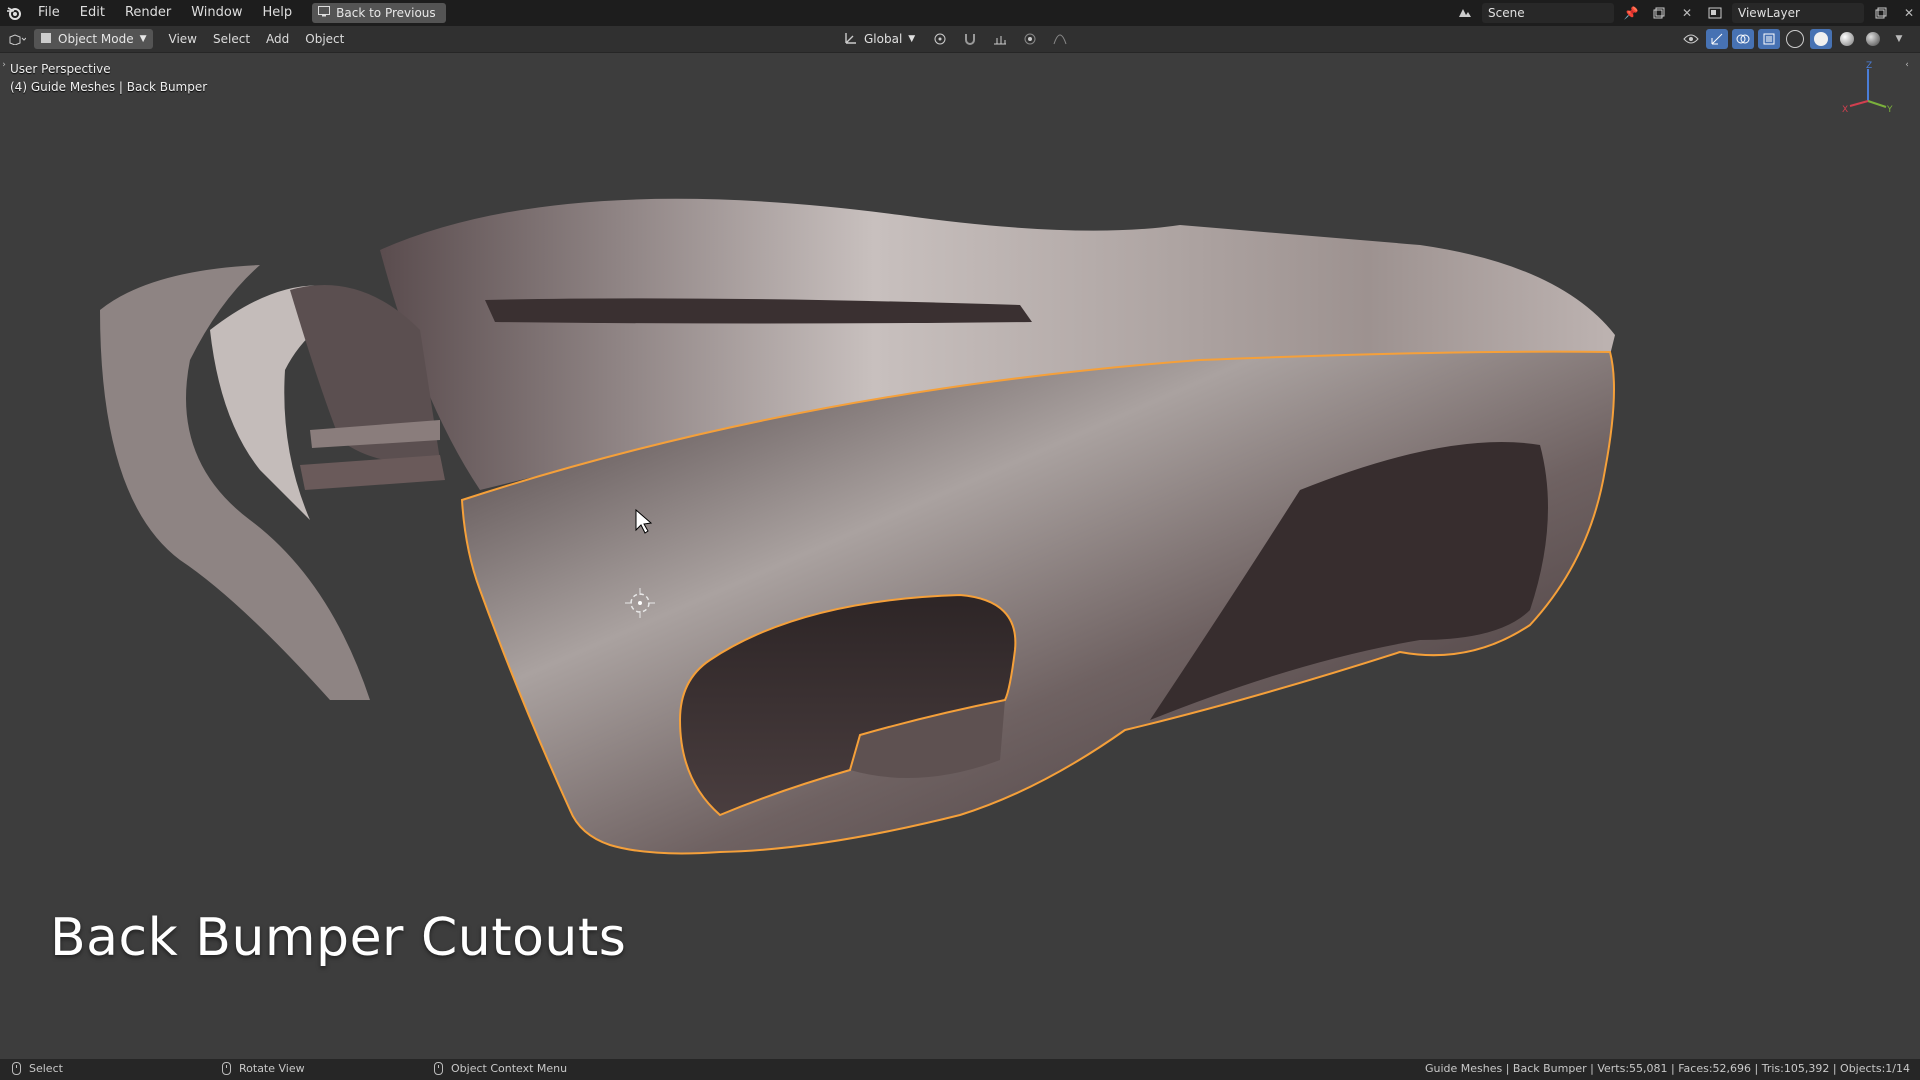 The width and height of the screenshot is (1920, 1080). What do you see at coordinates (49, 13) in the screenshot?
I see `menu-file: File` at bounding box center [49, 13].